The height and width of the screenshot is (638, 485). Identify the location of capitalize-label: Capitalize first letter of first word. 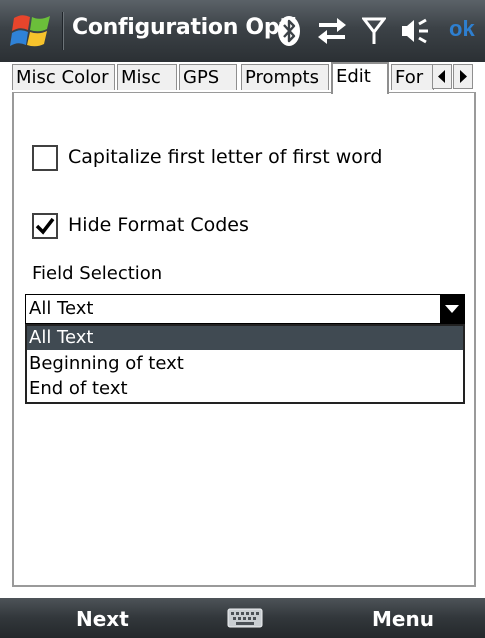
(225, 157).